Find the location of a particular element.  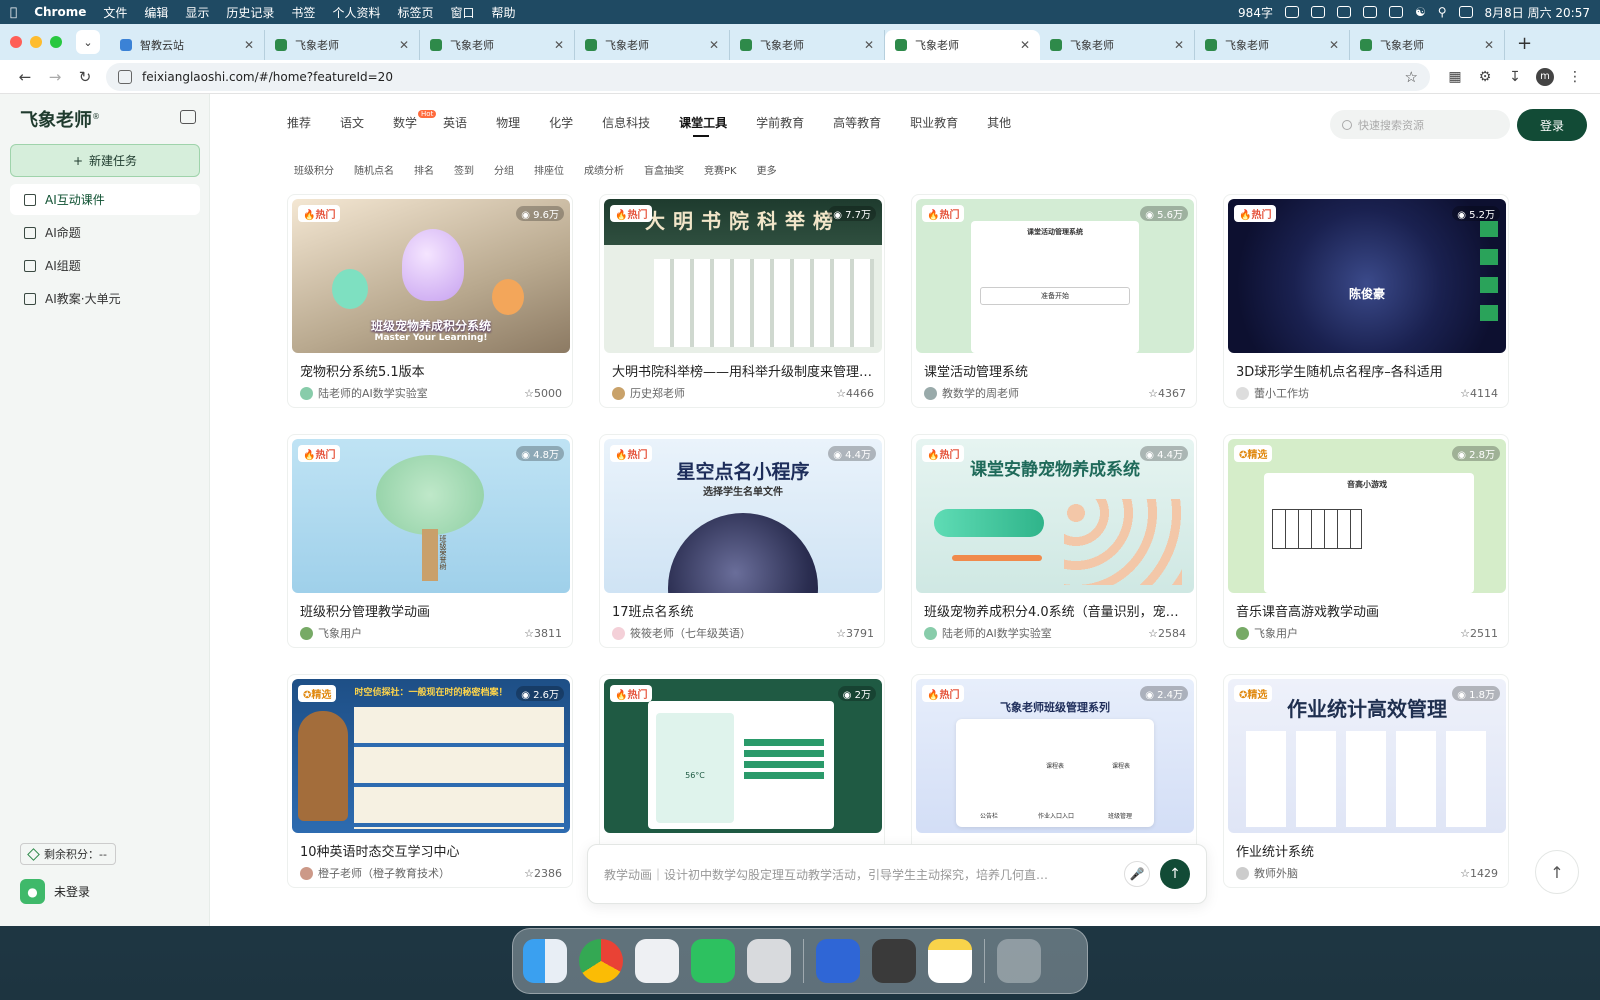

extension-icon: ▦ is located at coordinates (1455, 77).